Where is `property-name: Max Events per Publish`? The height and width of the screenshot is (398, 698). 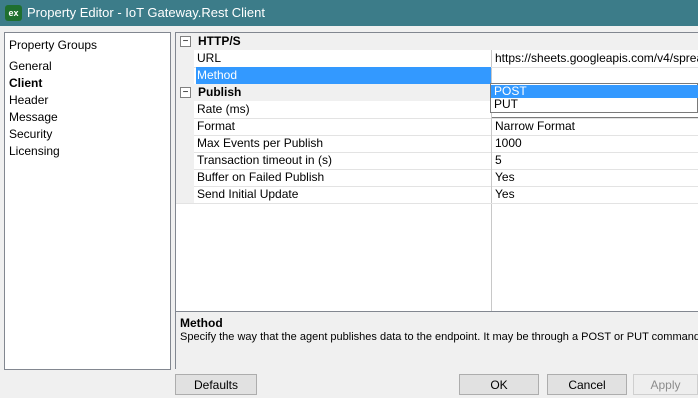 property-name: Max Events per Publish is located at coordinates (343, 143).